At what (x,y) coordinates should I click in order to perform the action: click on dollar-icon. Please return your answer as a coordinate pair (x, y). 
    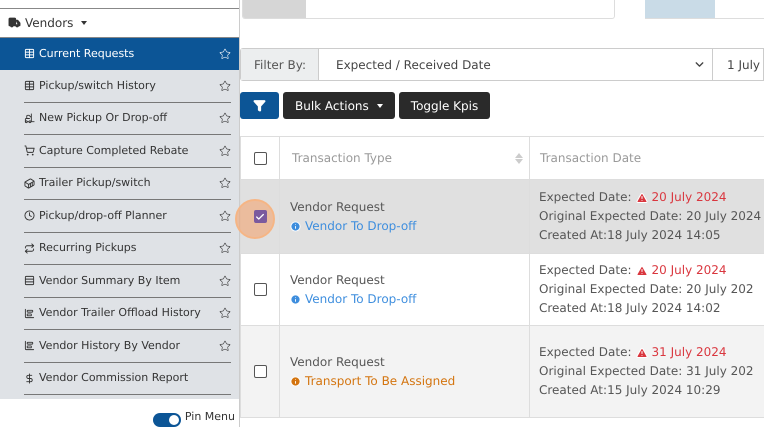
    Looking at the image, I should click on (29, 378).